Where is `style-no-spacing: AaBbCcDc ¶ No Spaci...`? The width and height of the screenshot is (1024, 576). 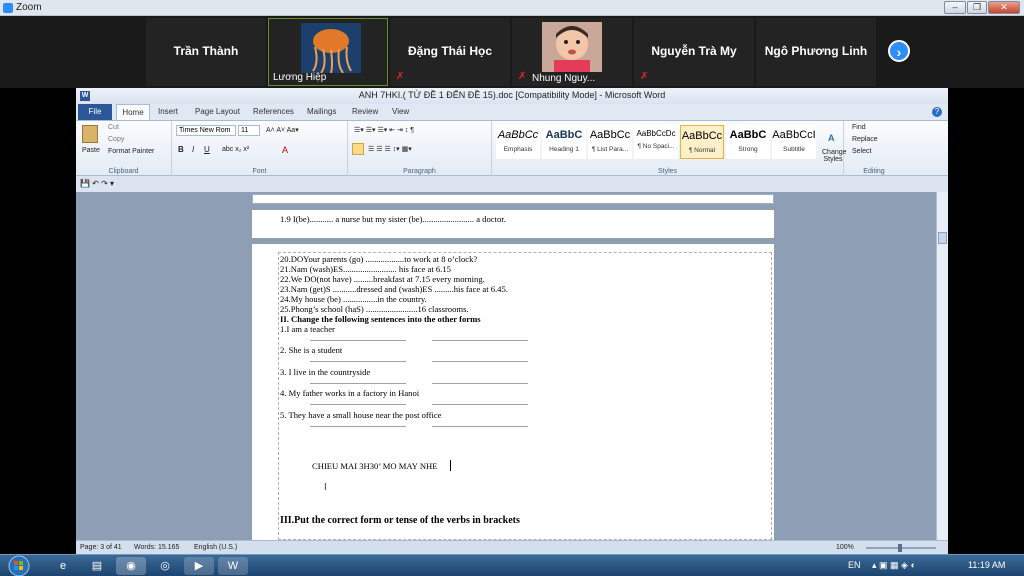
style-no-spacing: AaBbCcDc ¶ No Spaci... is located at coordinates (656, 142).